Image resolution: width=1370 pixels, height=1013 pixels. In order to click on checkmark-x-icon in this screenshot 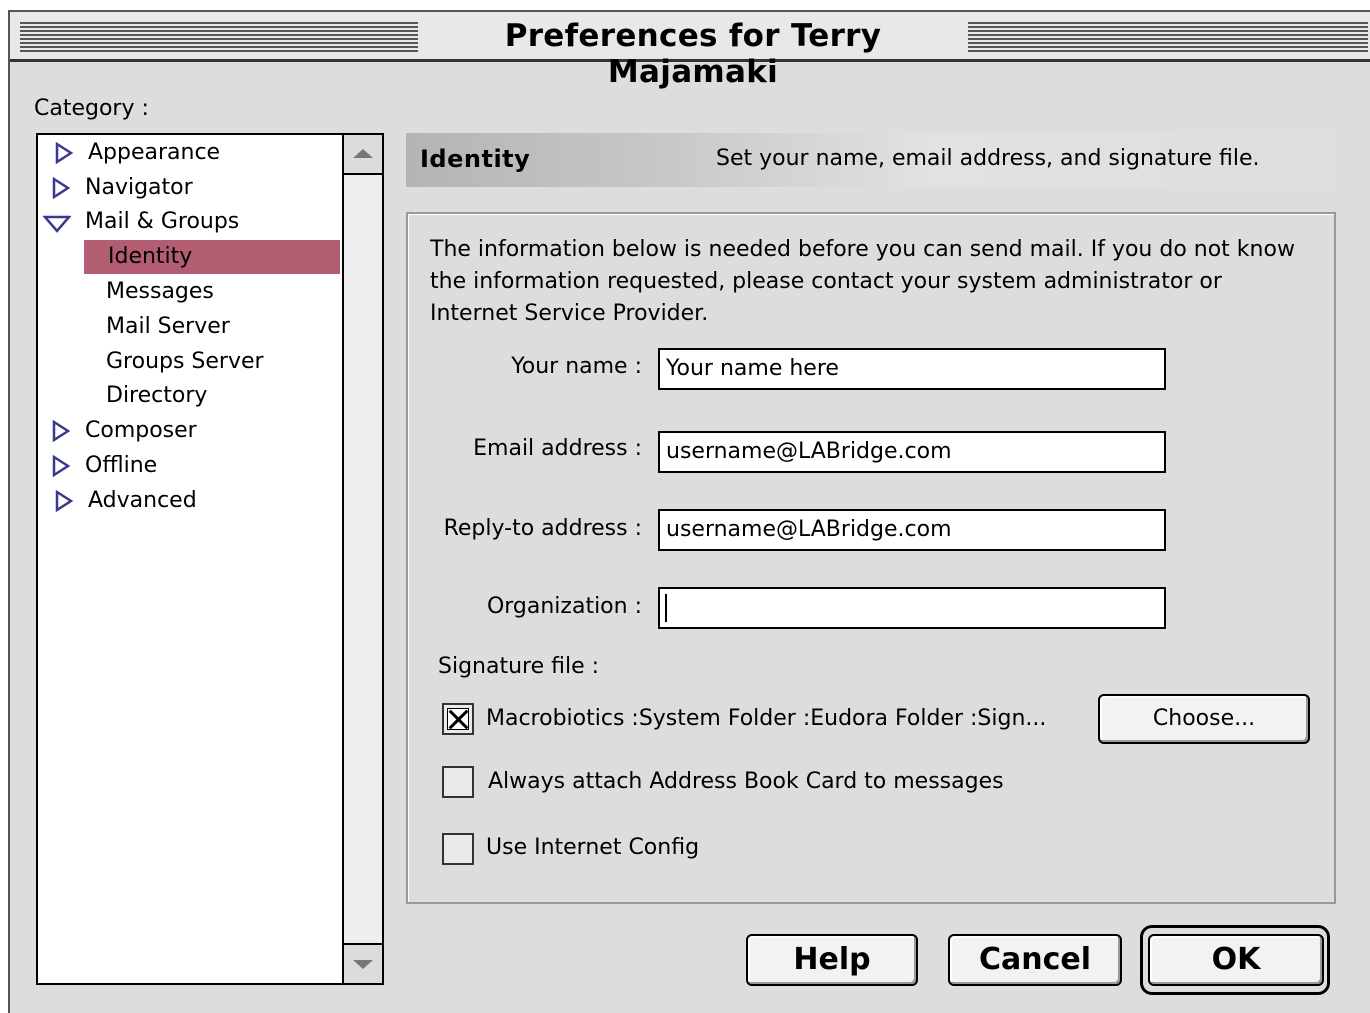, I will do `click(458, 719)`.